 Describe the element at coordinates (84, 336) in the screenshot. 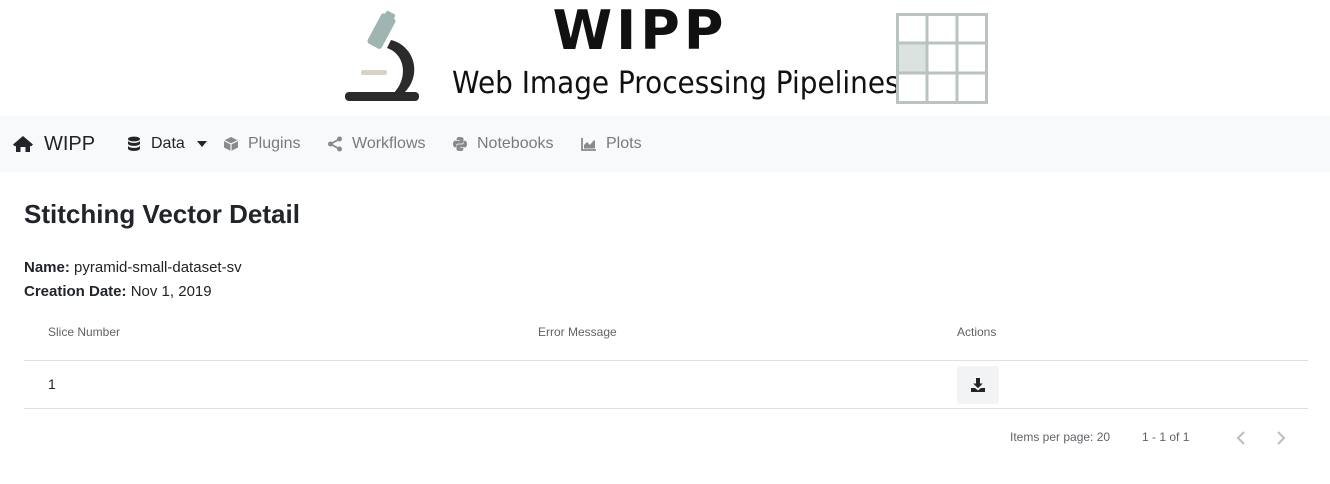

I see `column-header-slice-number: Slice Number` at that location.